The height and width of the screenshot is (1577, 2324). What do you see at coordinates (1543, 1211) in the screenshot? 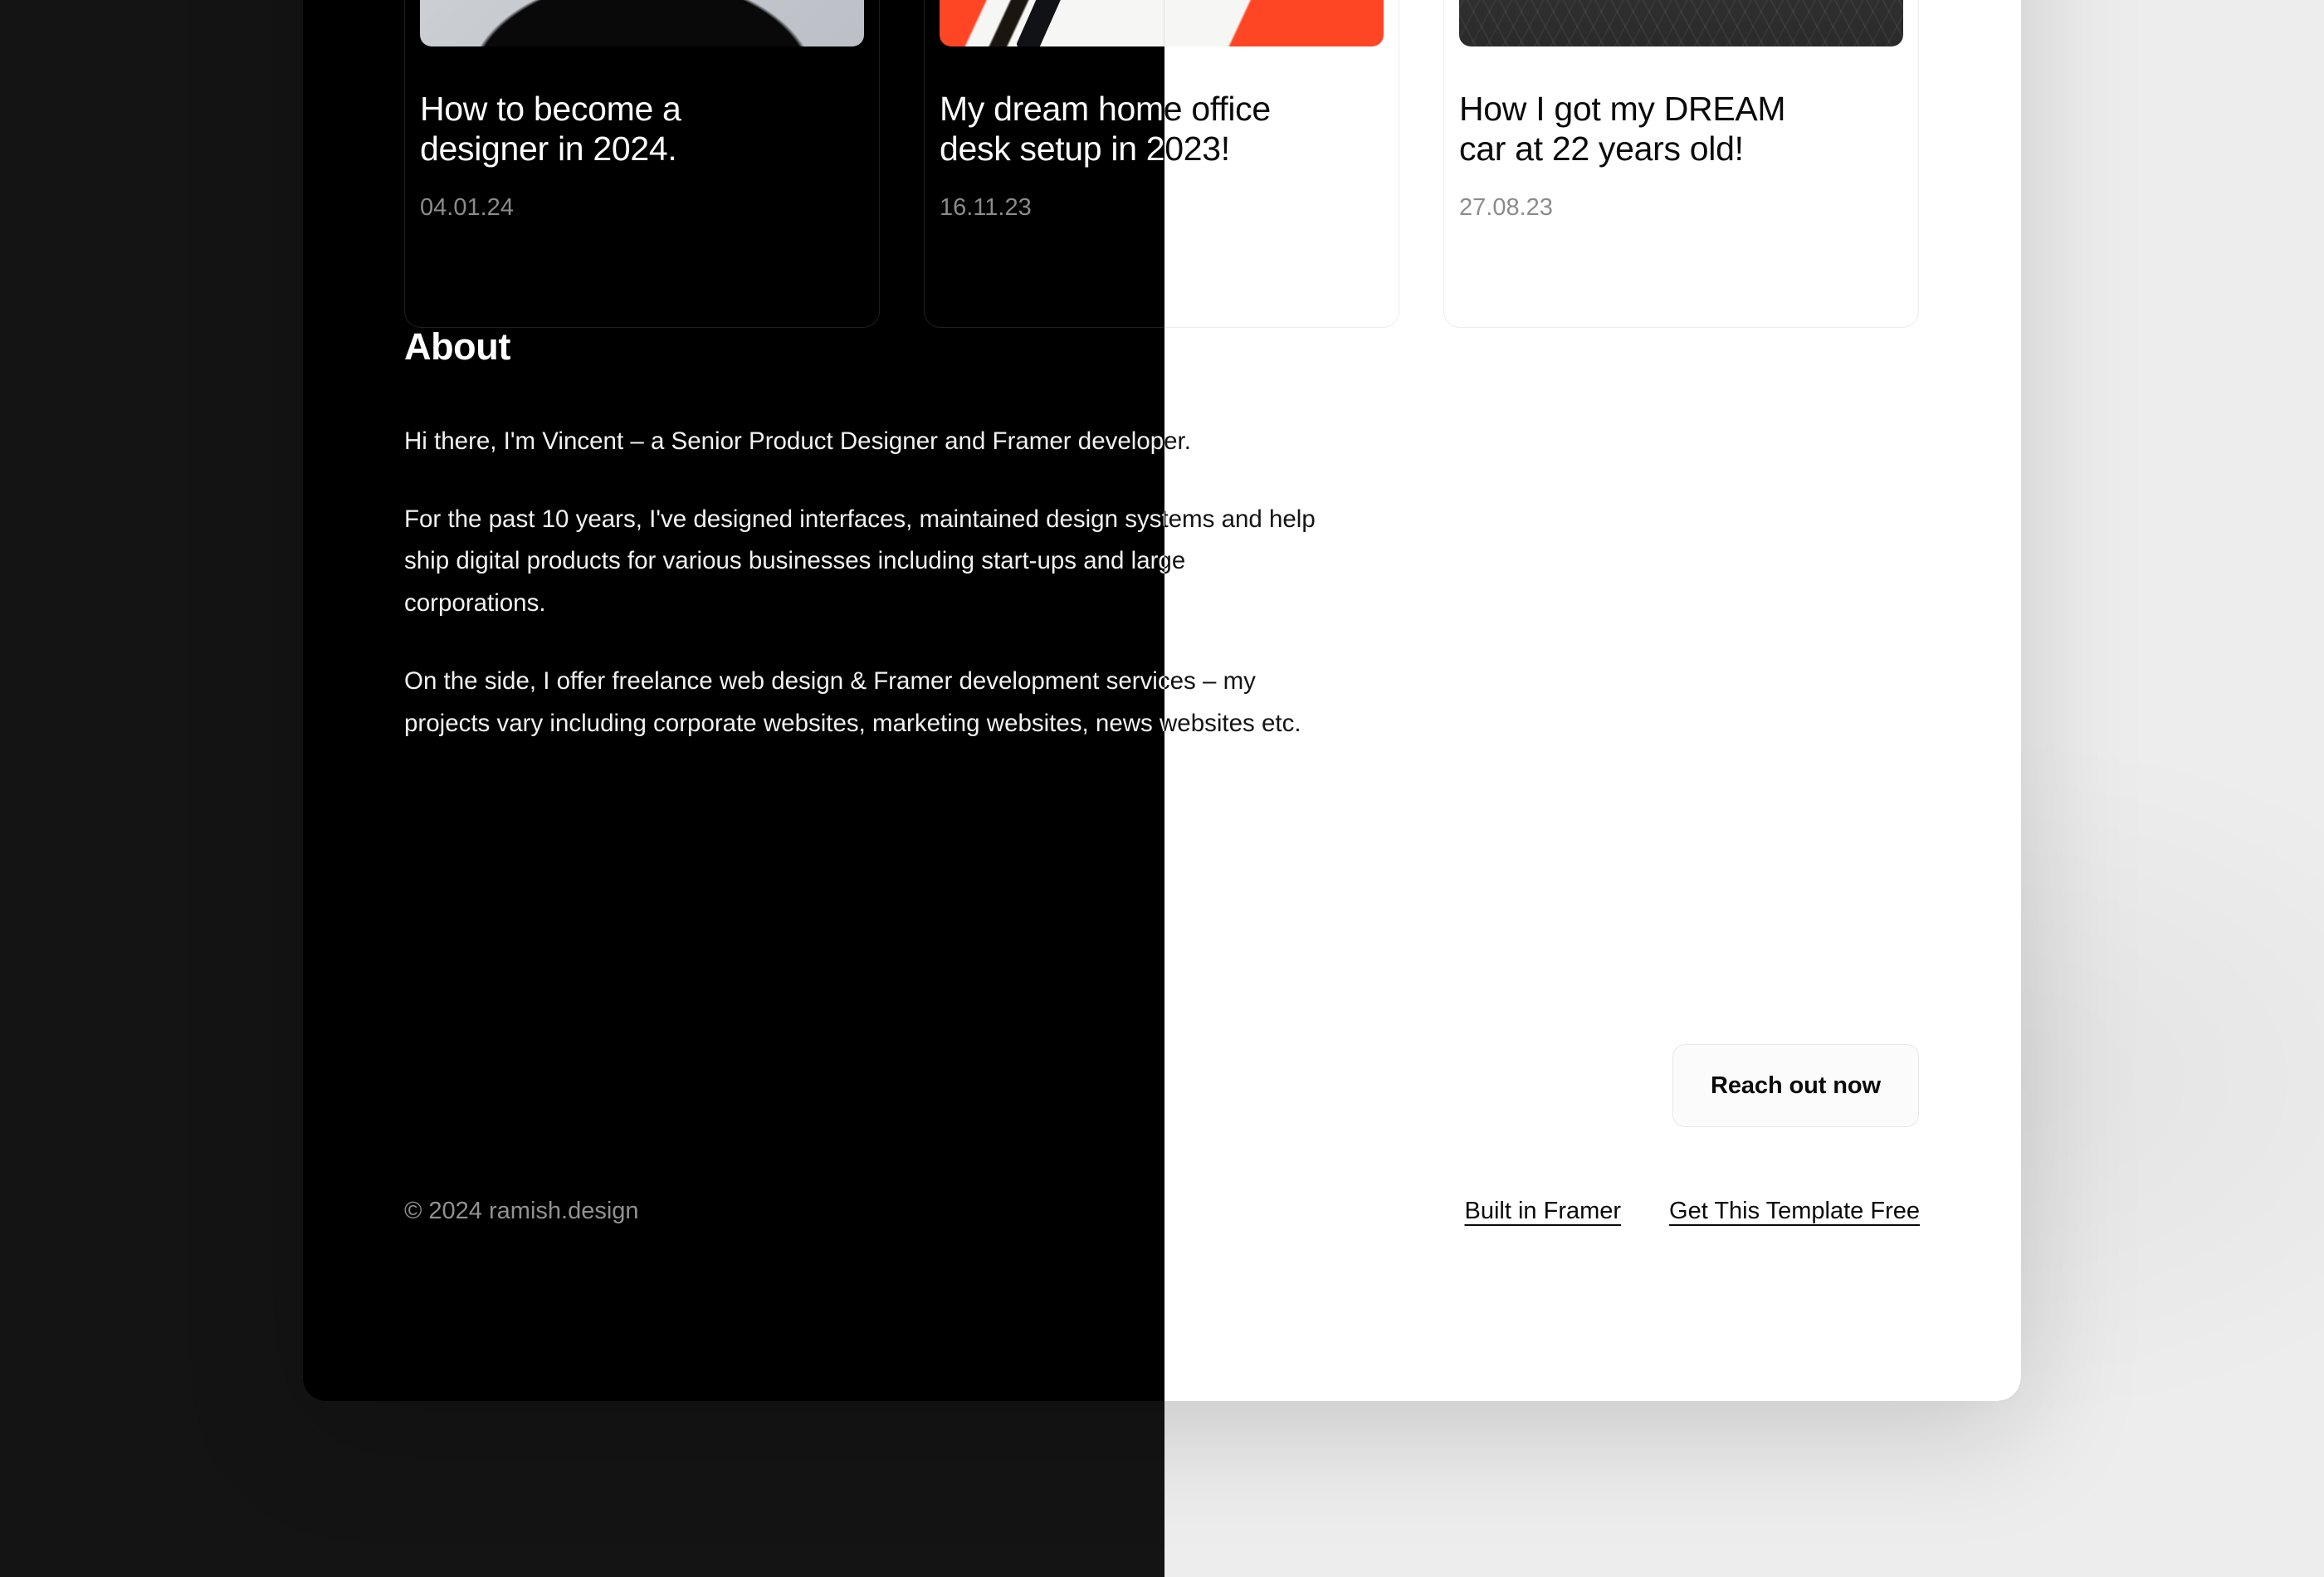
I see `built-in-framer-link: Built in Framer` at bounding box center [1543, 1211].